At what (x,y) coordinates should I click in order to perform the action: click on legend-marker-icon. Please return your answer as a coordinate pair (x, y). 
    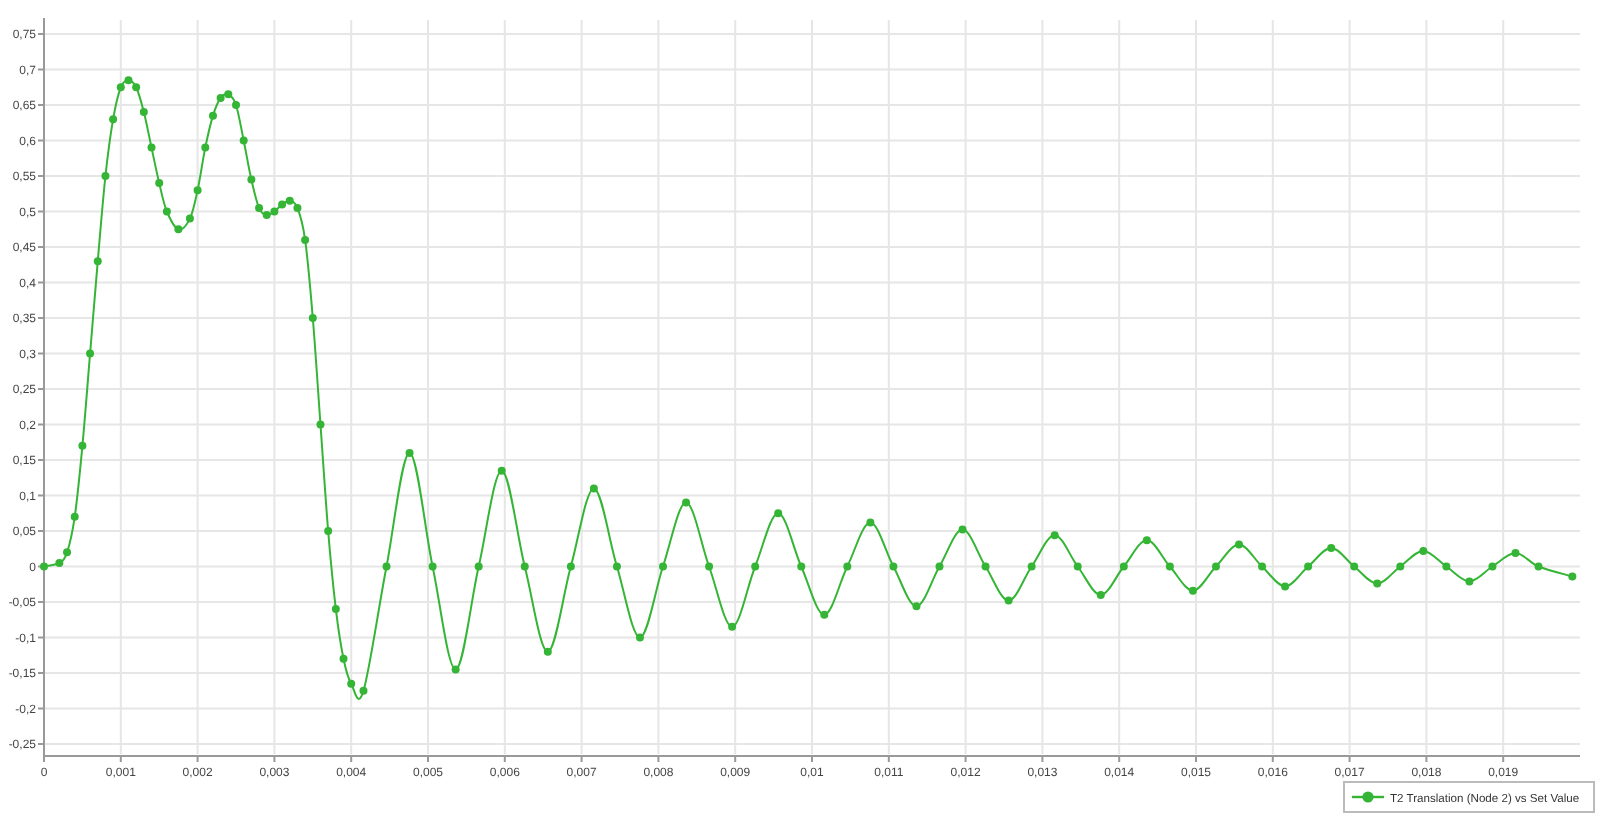
    Looking at the image, I should click on (1368, 797).